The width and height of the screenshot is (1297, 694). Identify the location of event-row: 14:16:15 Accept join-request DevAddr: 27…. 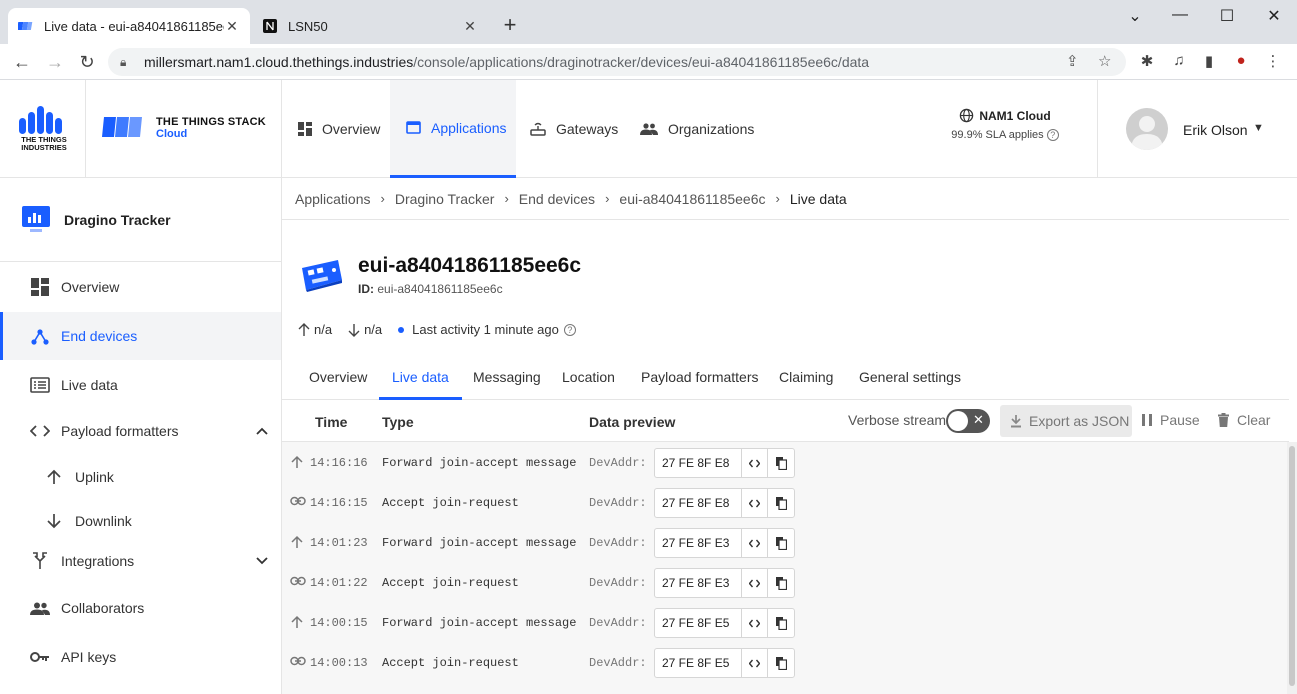
(782, 503).